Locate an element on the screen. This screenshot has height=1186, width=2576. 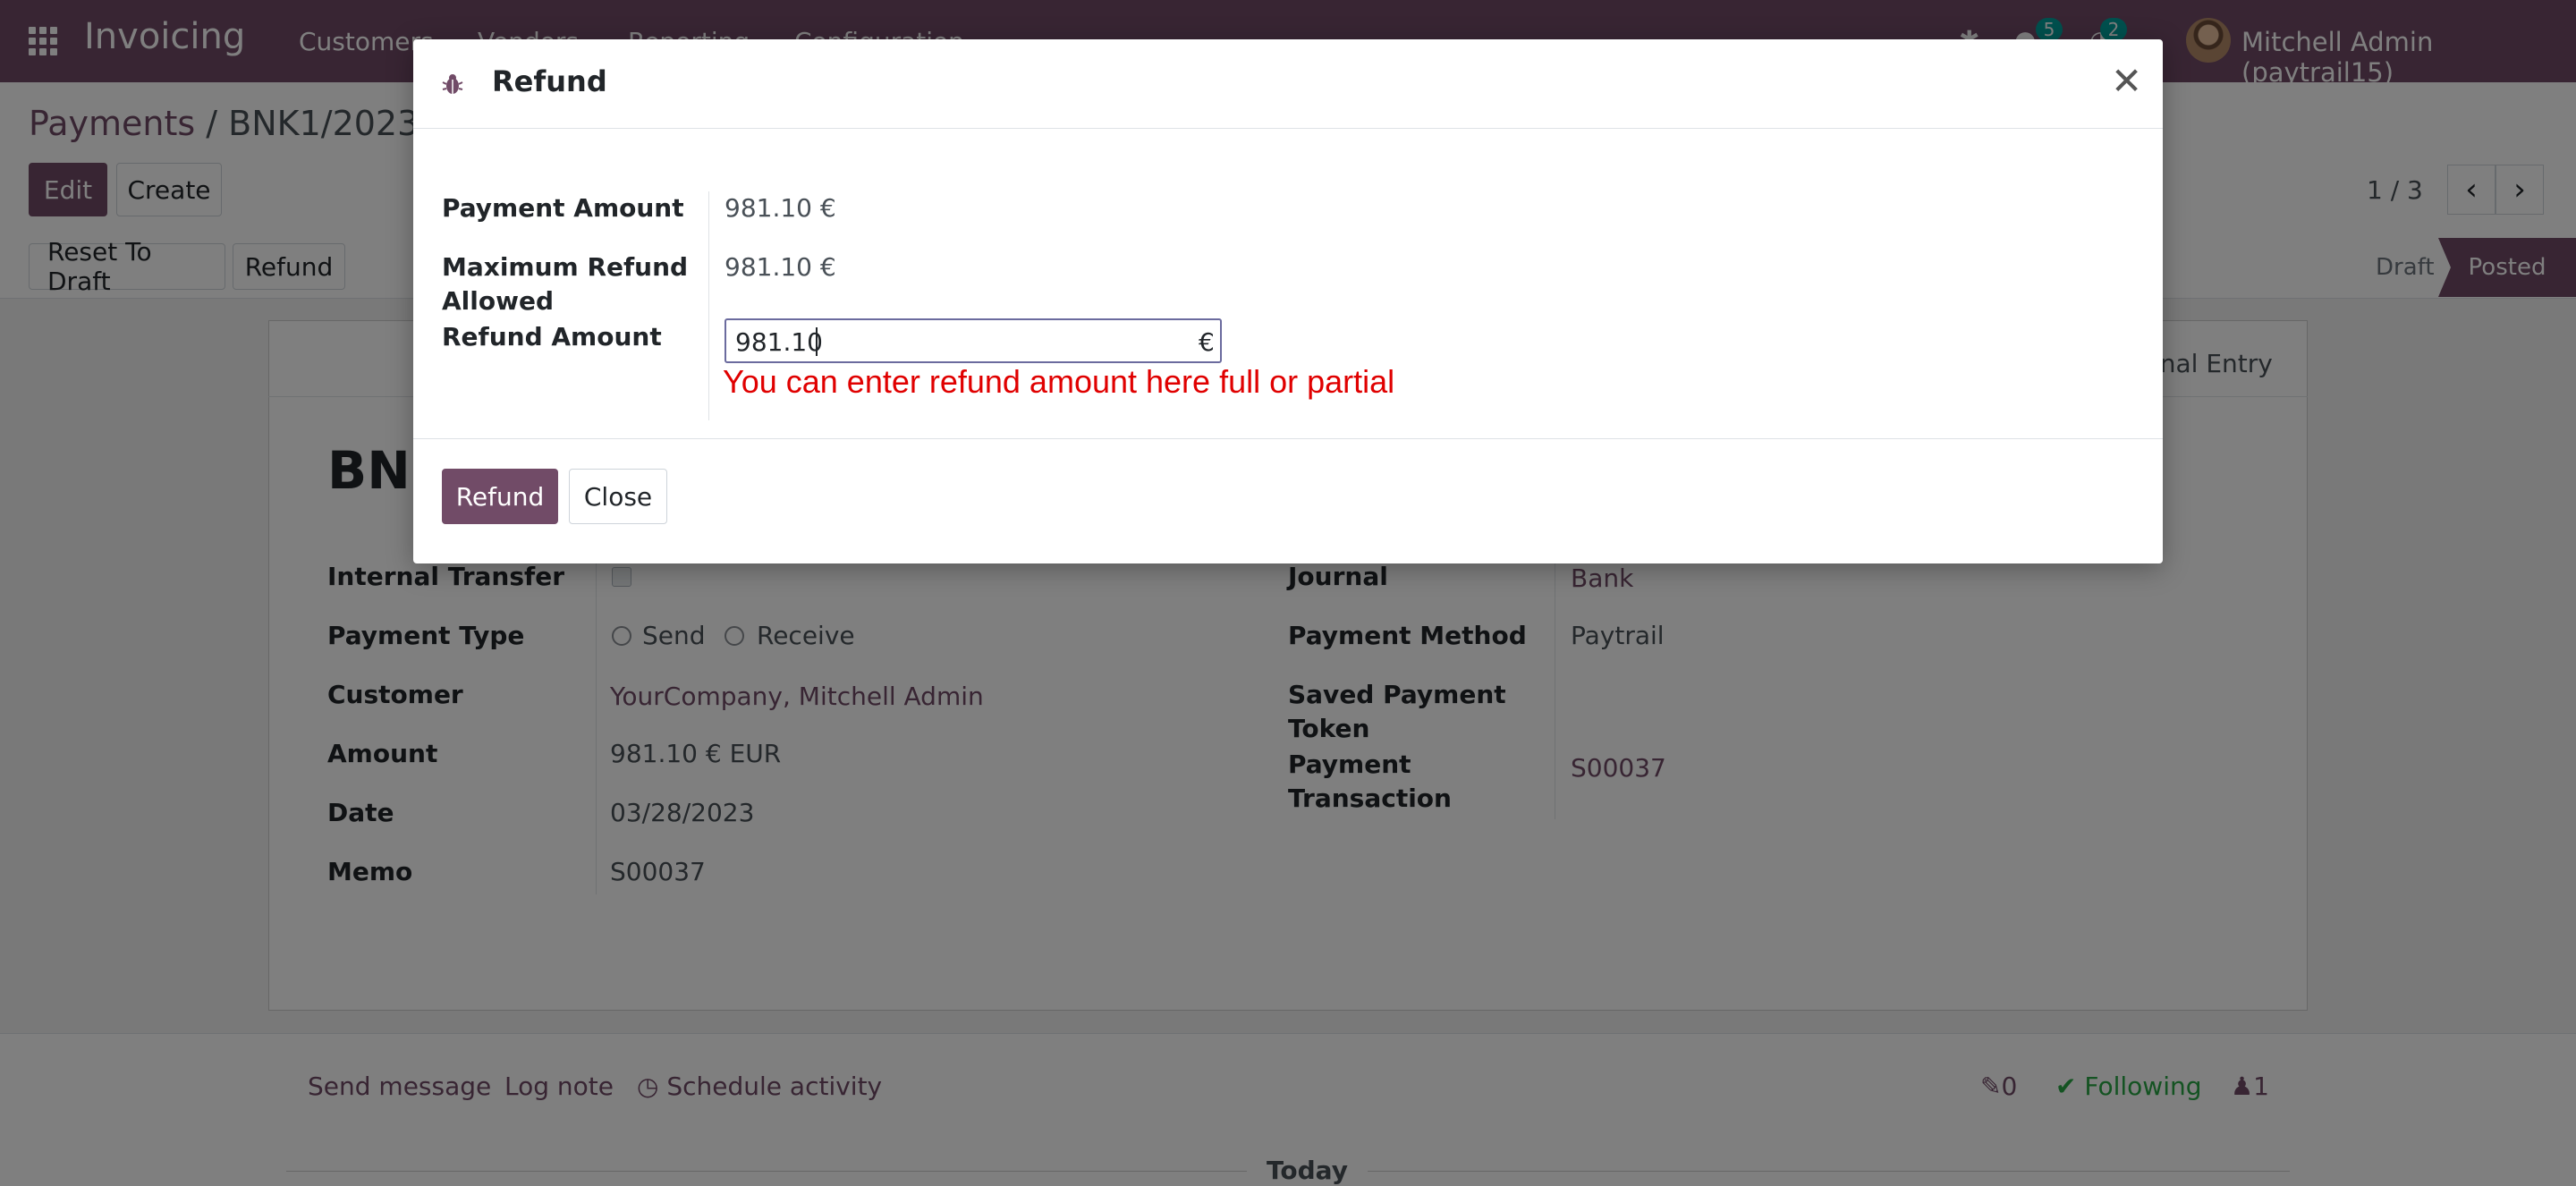
refund-amount-input-value: 981.10 is located at coordinates (779, 342).